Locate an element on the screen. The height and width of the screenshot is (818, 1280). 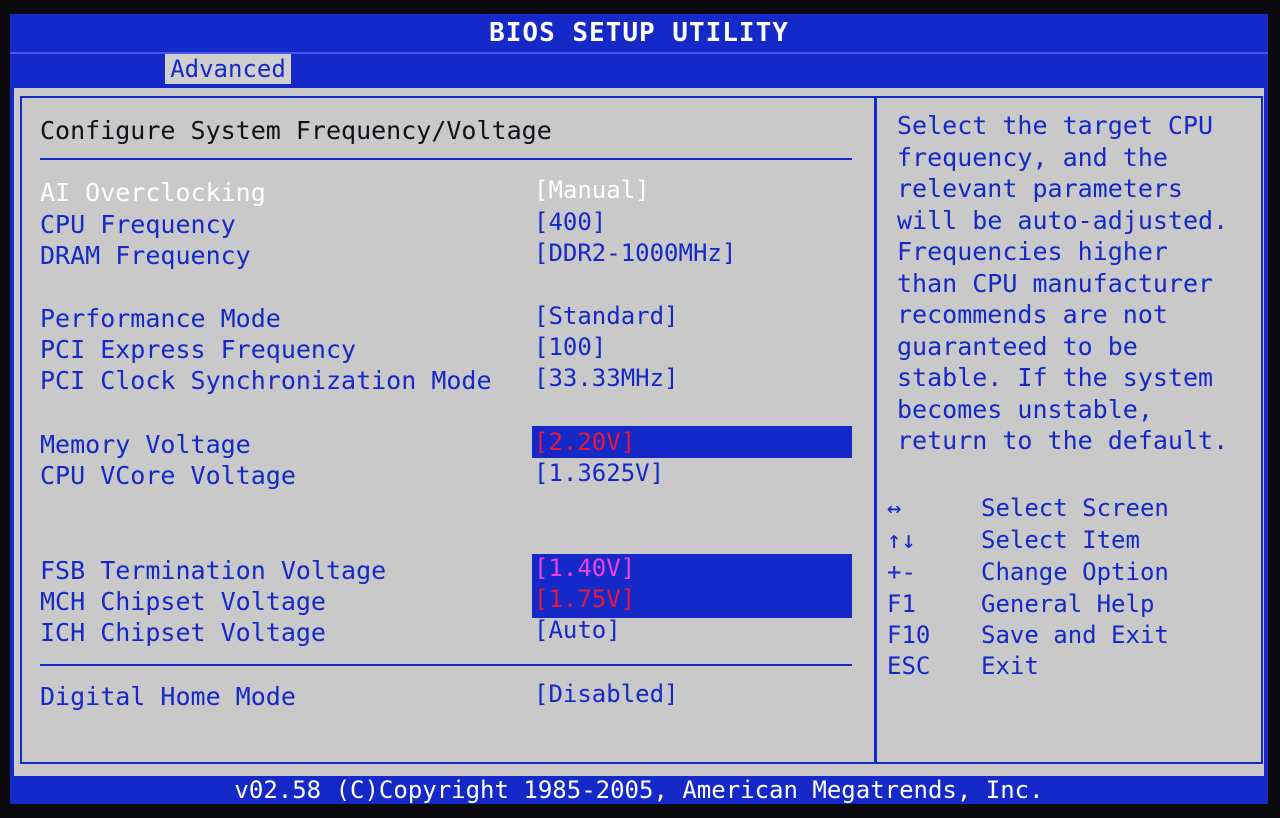
key-label: F10 is located at coordinates (909, 635).